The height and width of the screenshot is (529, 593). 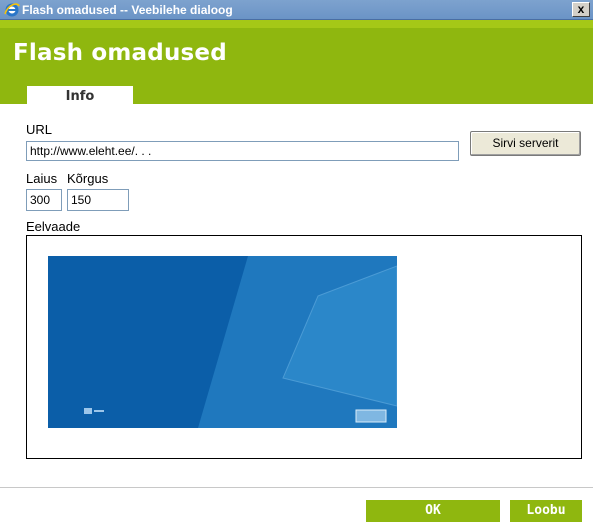 What do you see at coordinates (242, 151) in the screenshot?
I see `url-input` at bounding box center [242, 151].